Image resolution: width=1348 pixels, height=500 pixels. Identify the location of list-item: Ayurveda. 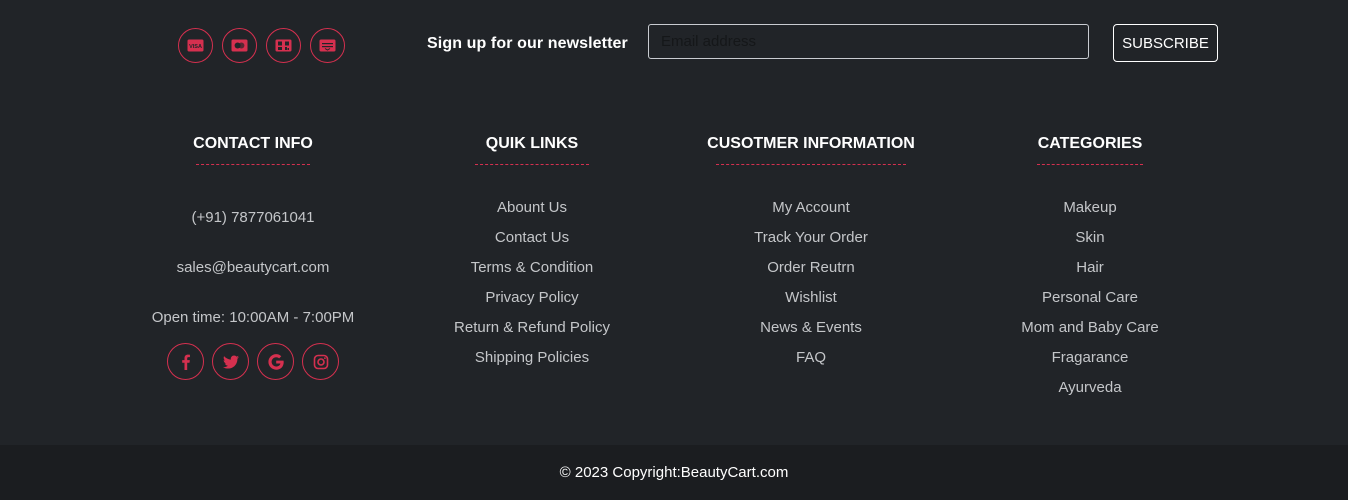
(1090, 388).